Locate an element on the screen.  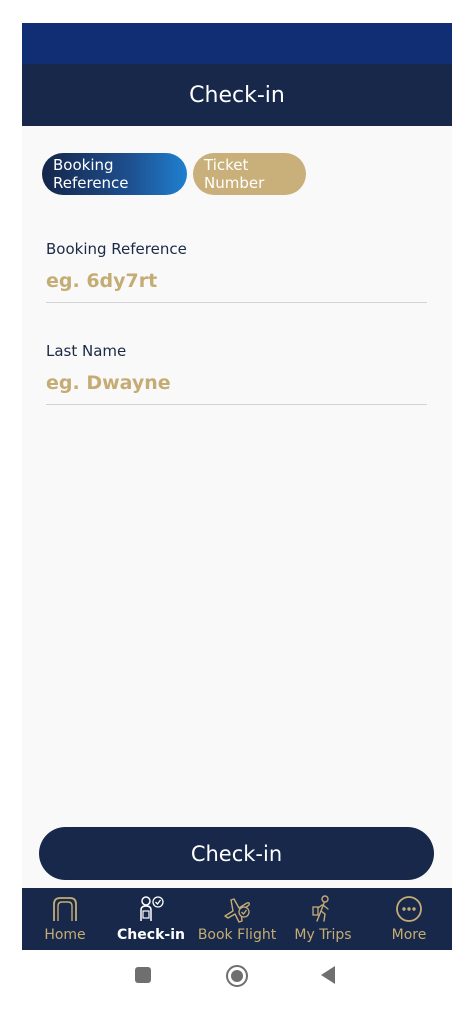
more-dots-icon is located at coordinates (409, 909).